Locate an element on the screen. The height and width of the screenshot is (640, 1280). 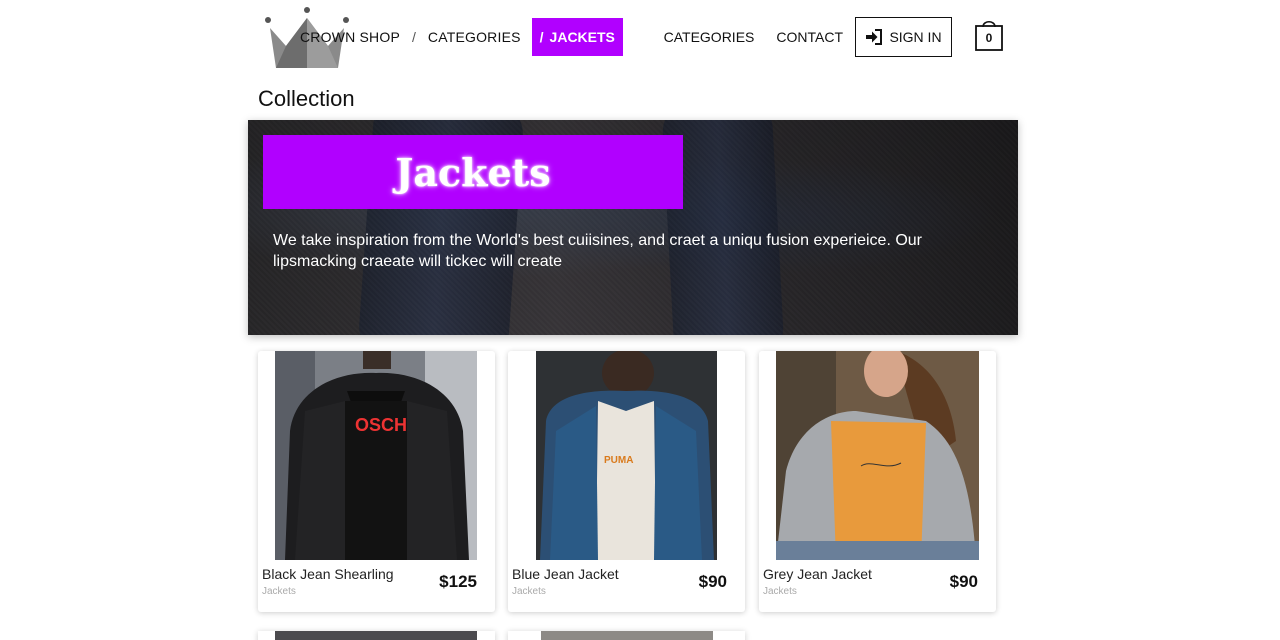
sign-in-icon is located at coordinates (874, 37).